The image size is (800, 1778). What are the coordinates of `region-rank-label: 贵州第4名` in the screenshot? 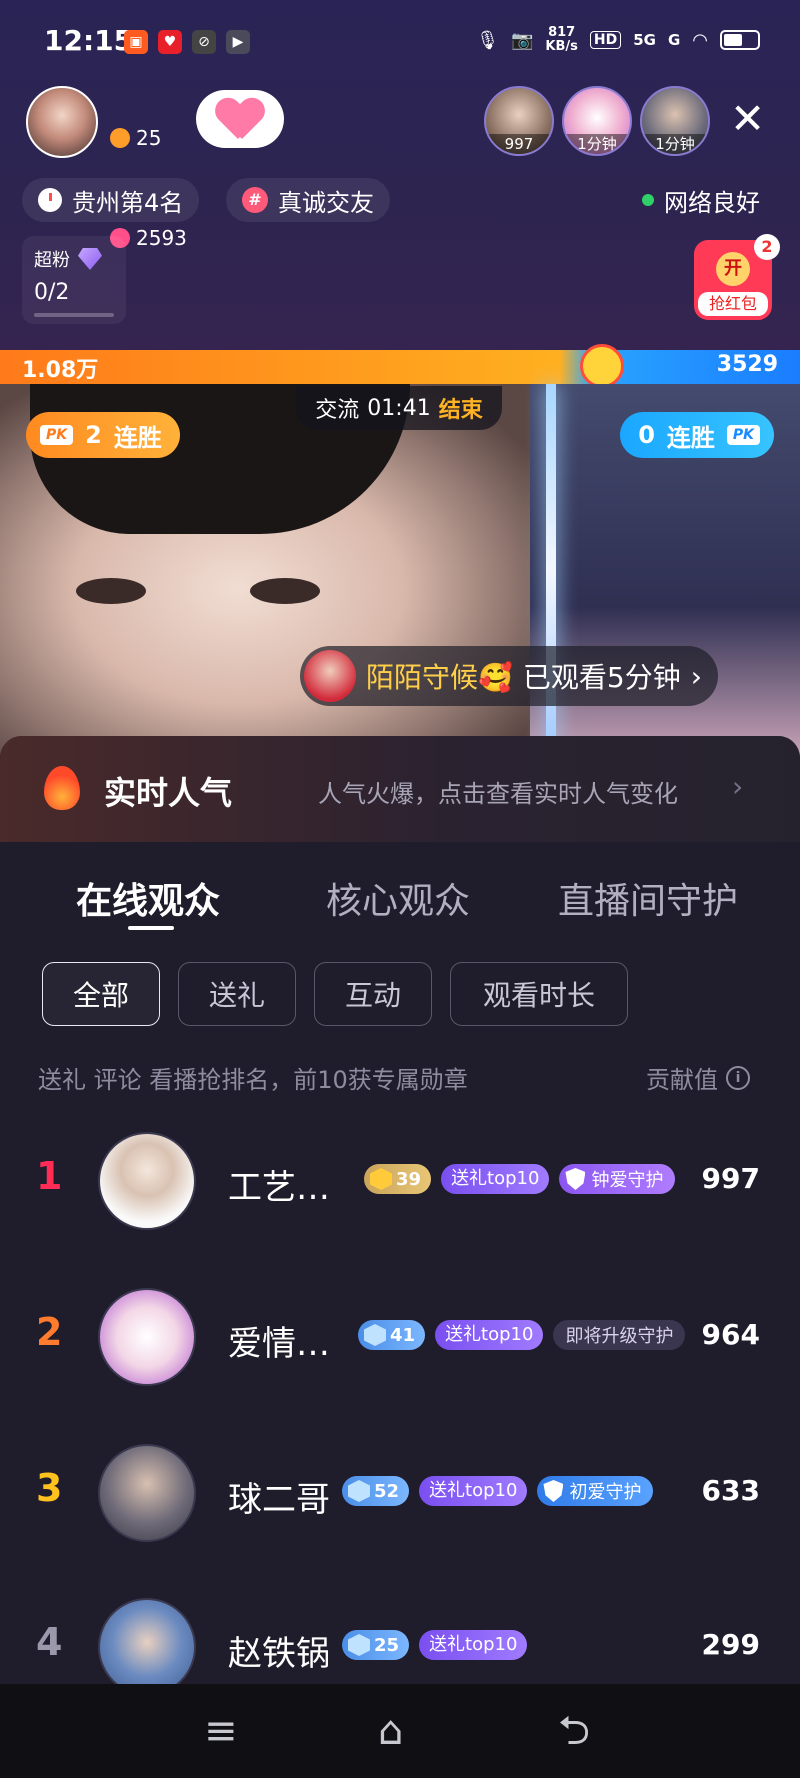 It's located at (128, 202).